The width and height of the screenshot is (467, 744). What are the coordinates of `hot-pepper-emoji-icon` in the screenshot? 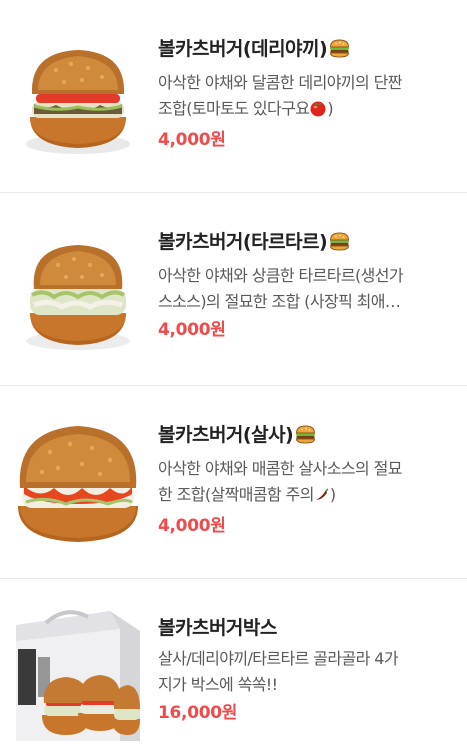 It's located at (322, 498).